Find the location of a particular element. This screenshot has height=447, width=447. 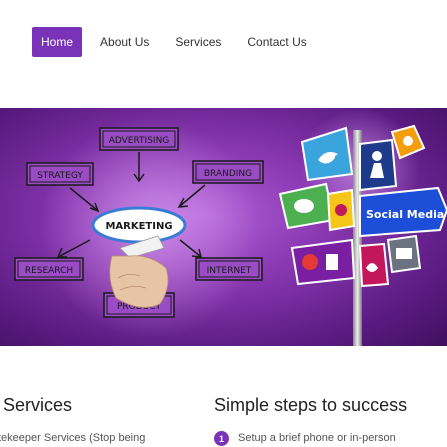

svg-text: BRANDING is located at coordinates (228, 174).